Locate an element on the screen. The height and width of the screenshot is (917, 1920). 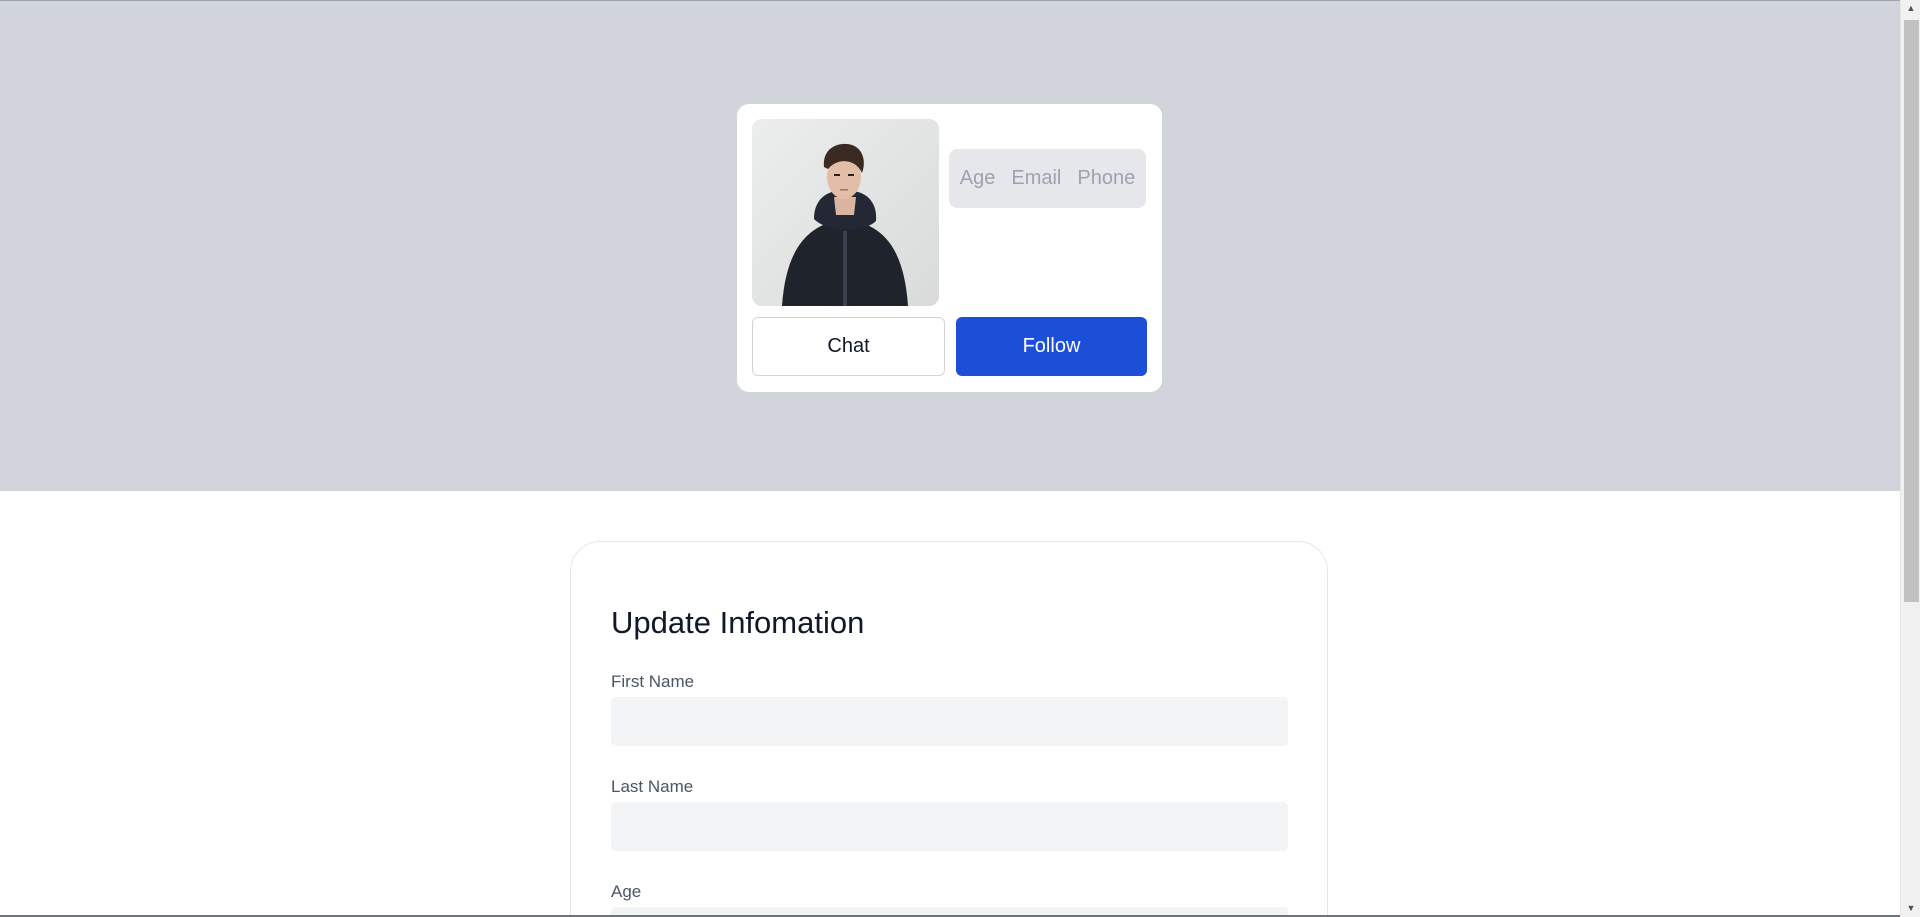
scroll-up-arrow-icon: ▲ is located at coordinates (1910, 8).